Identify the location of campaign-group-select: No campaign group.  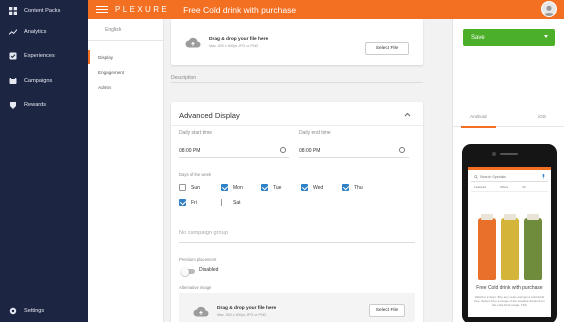
(203, 233).